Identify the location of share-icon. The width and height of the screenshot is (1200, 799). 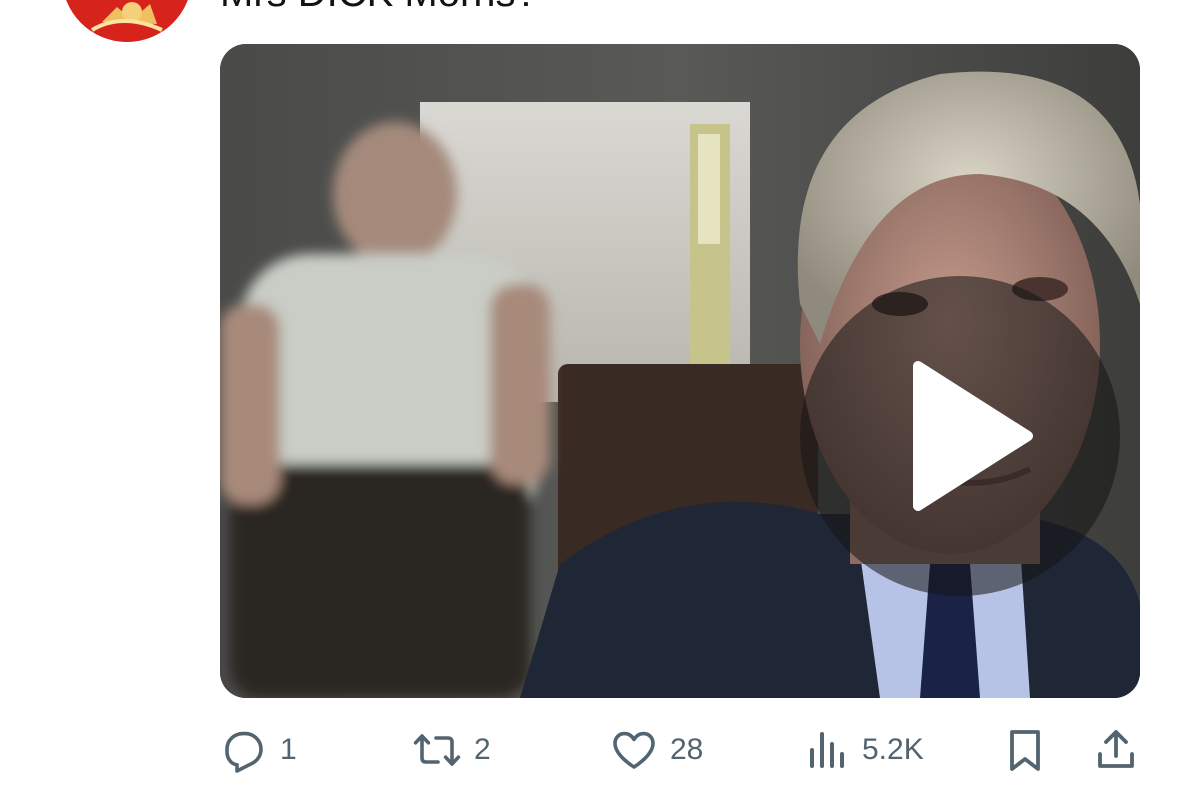
(1116, 749).